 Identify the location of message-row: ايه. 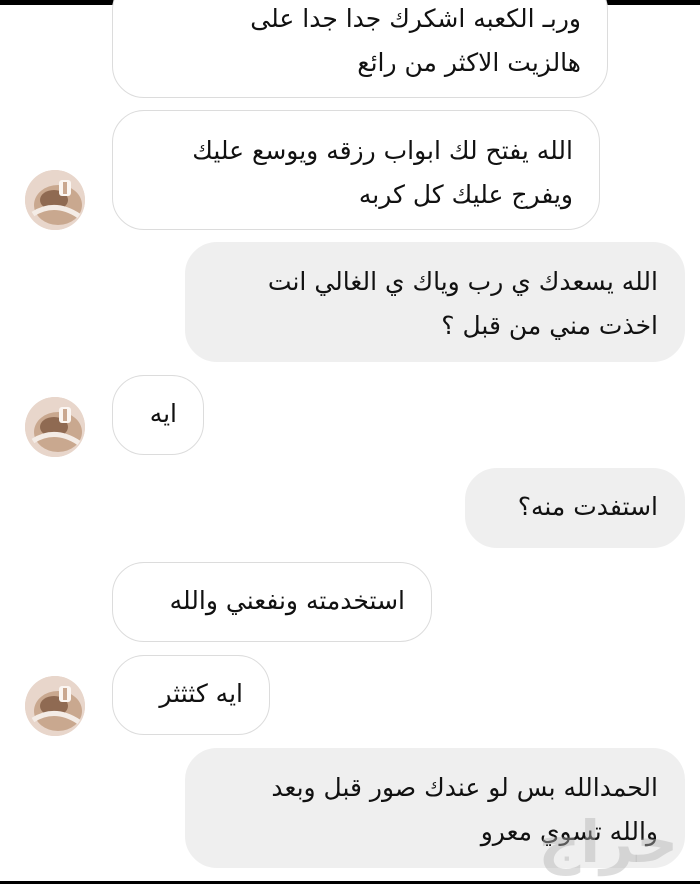
(158, 415).